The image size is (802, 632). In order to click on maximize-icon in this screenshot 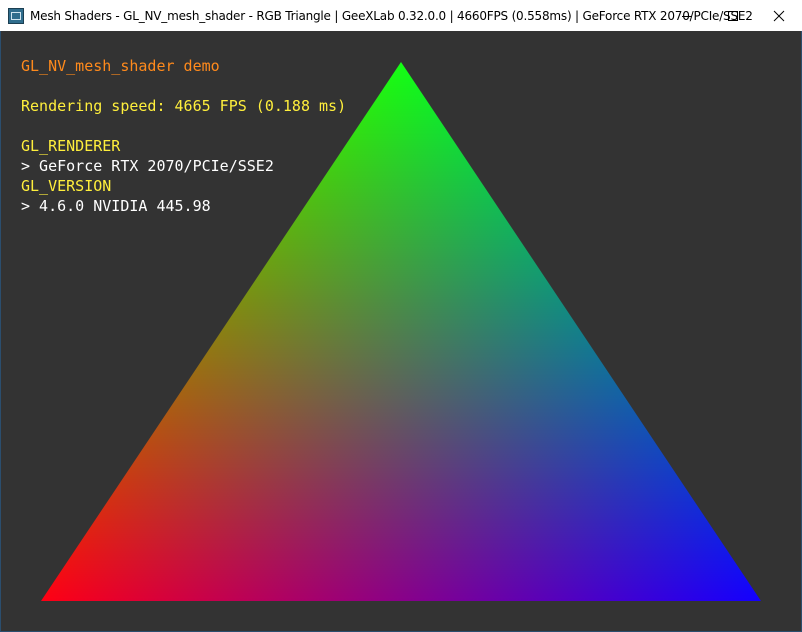, I will do `click(733, 16)`.